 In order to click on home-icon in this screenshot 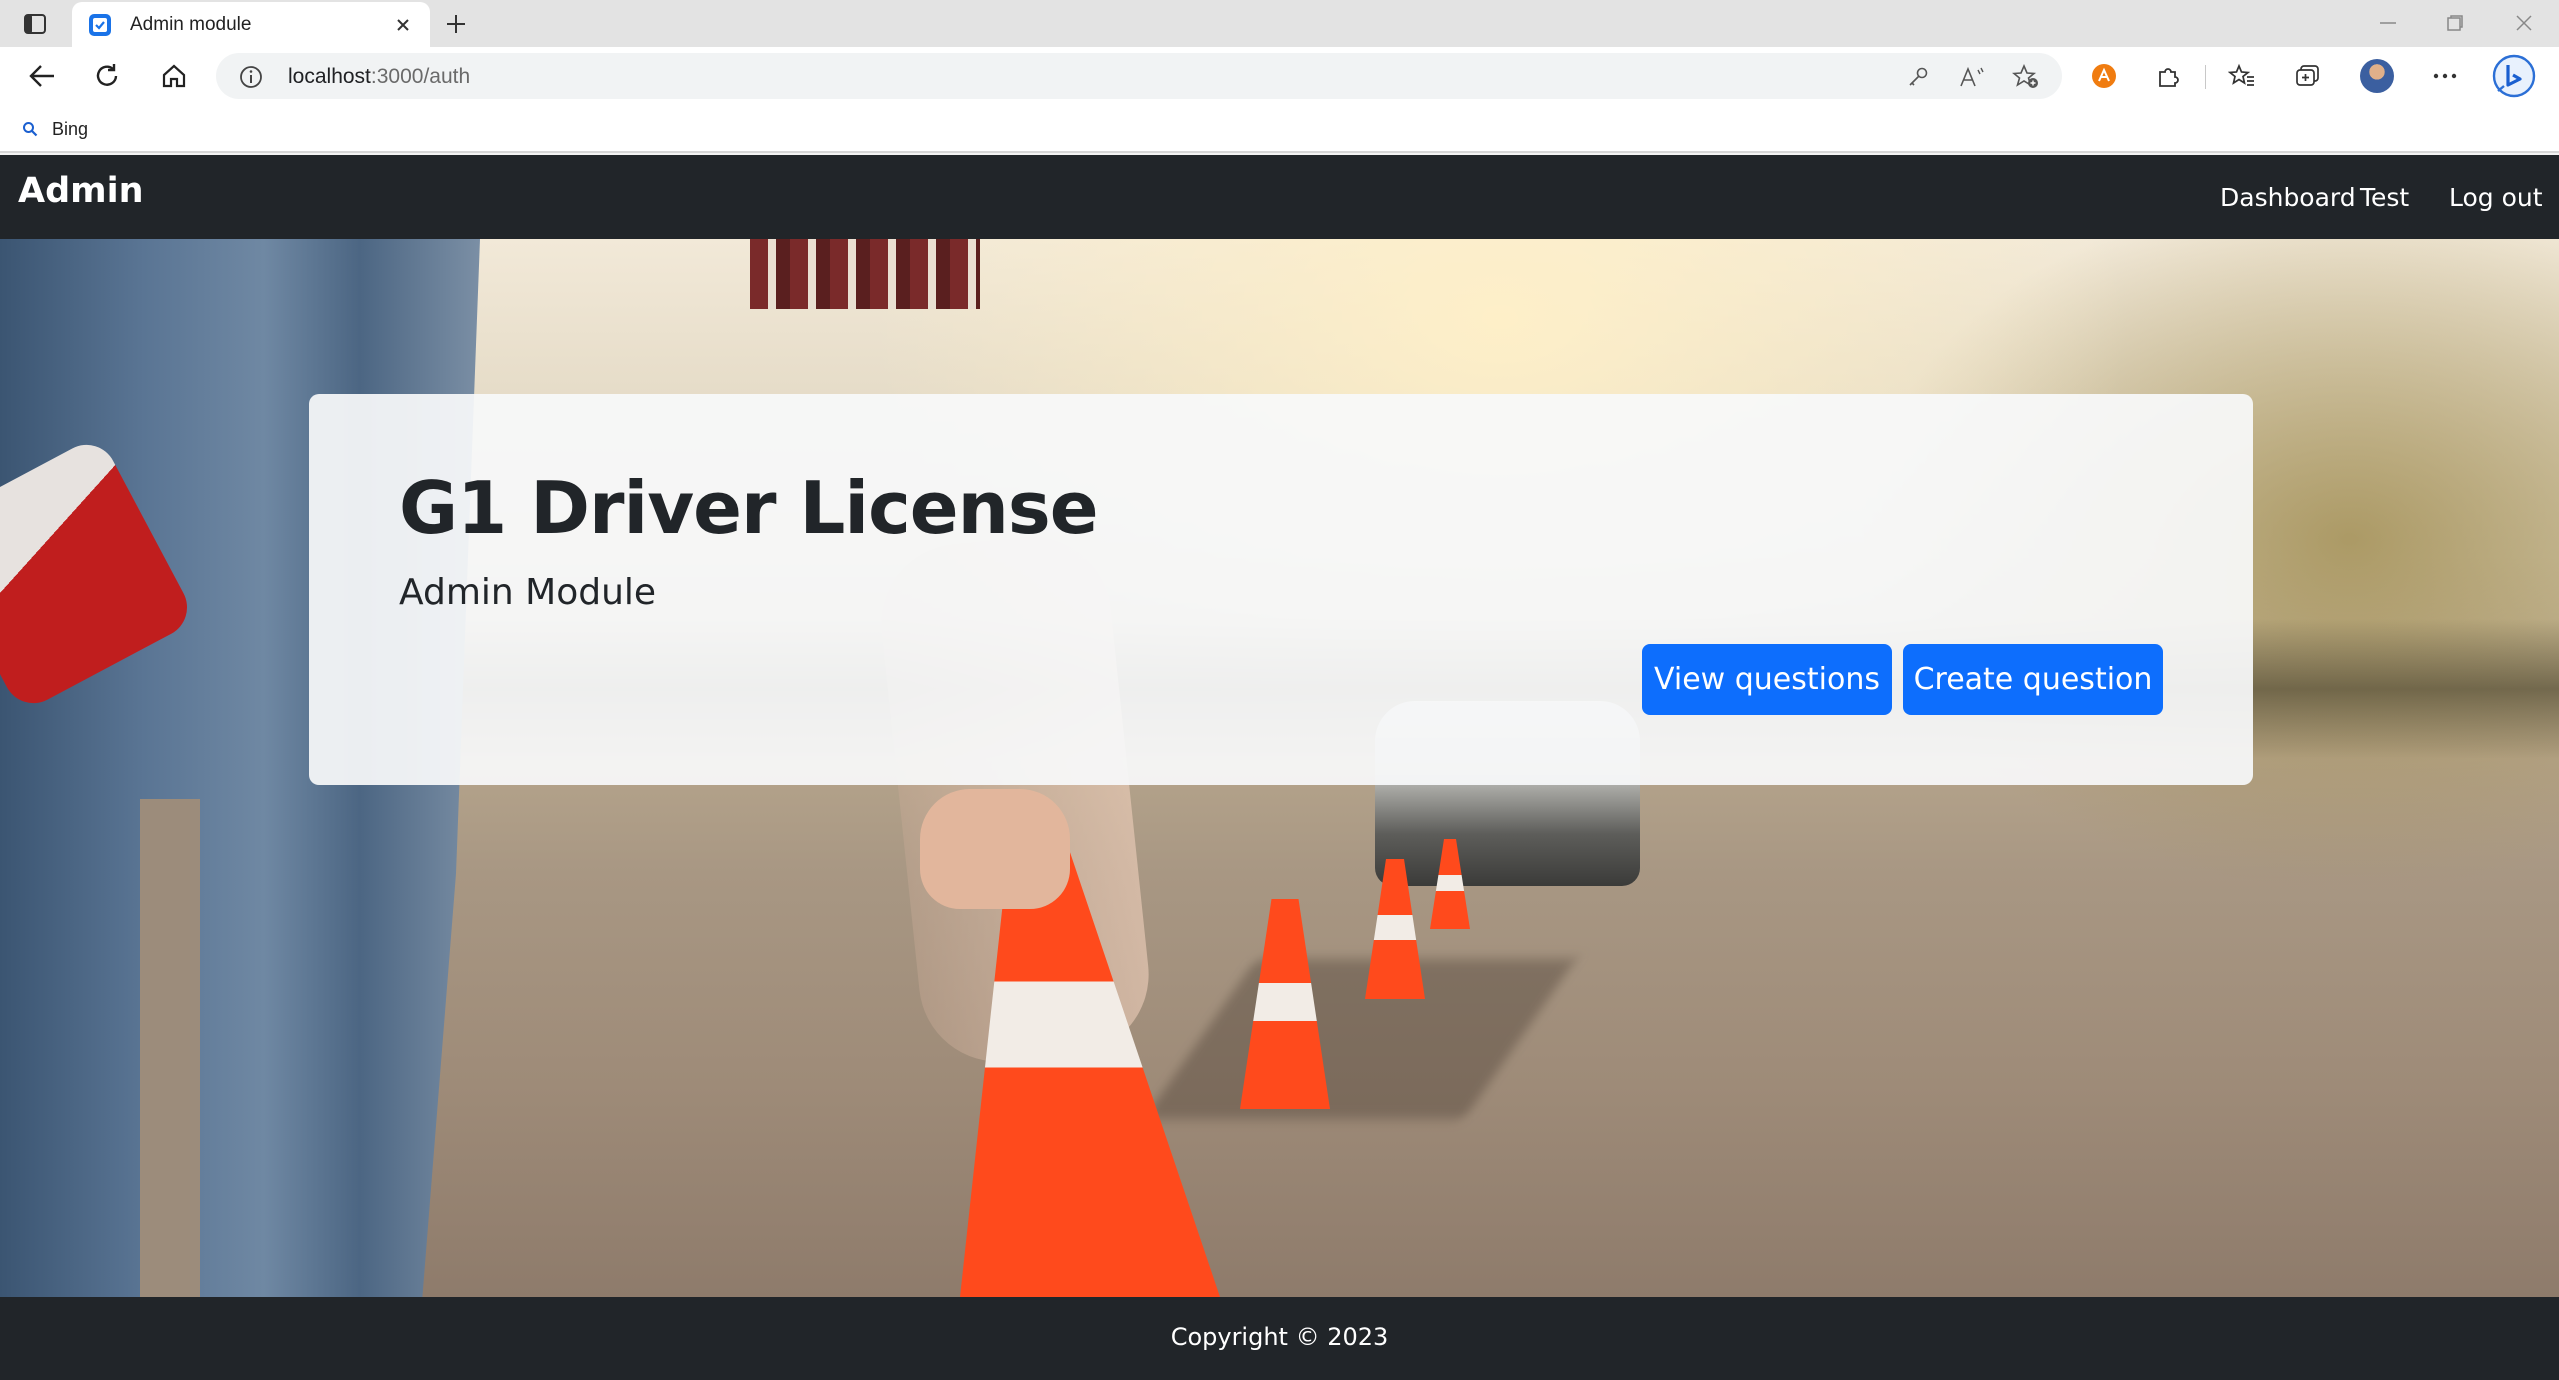, I will do `click(174, 76)`.